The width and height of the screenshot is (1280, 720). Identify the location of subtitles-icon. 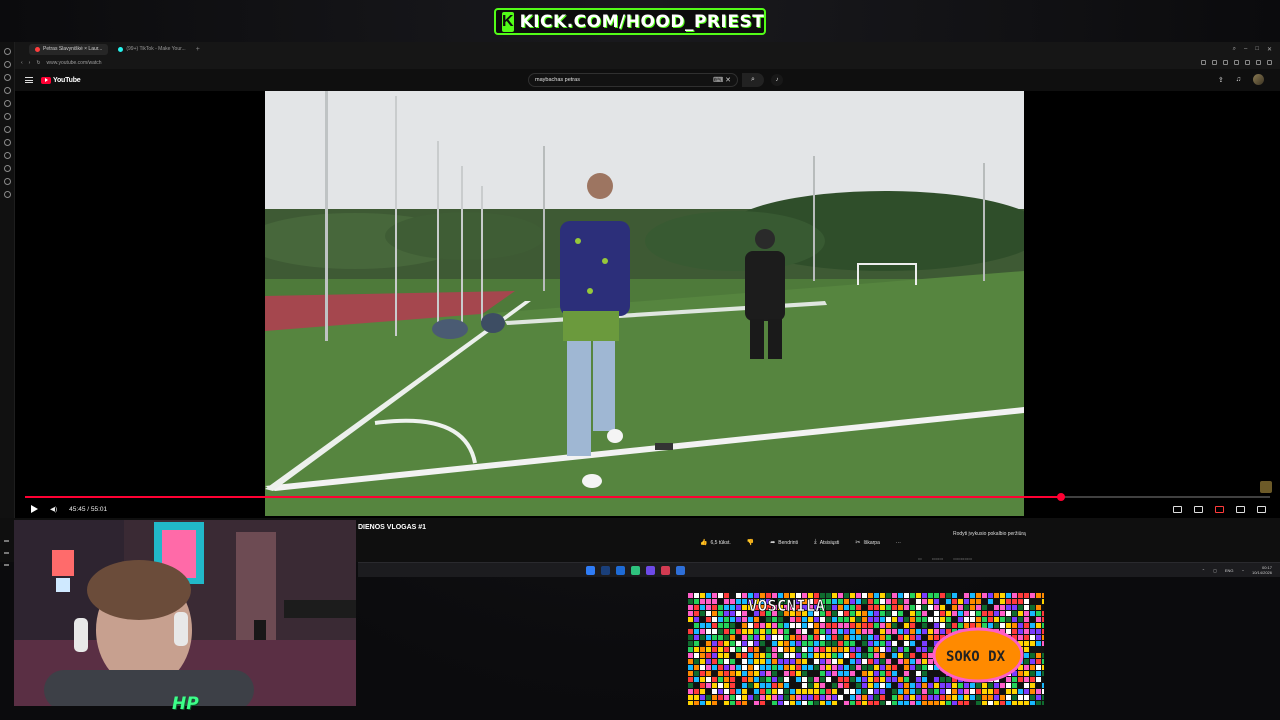
(1198, 509).